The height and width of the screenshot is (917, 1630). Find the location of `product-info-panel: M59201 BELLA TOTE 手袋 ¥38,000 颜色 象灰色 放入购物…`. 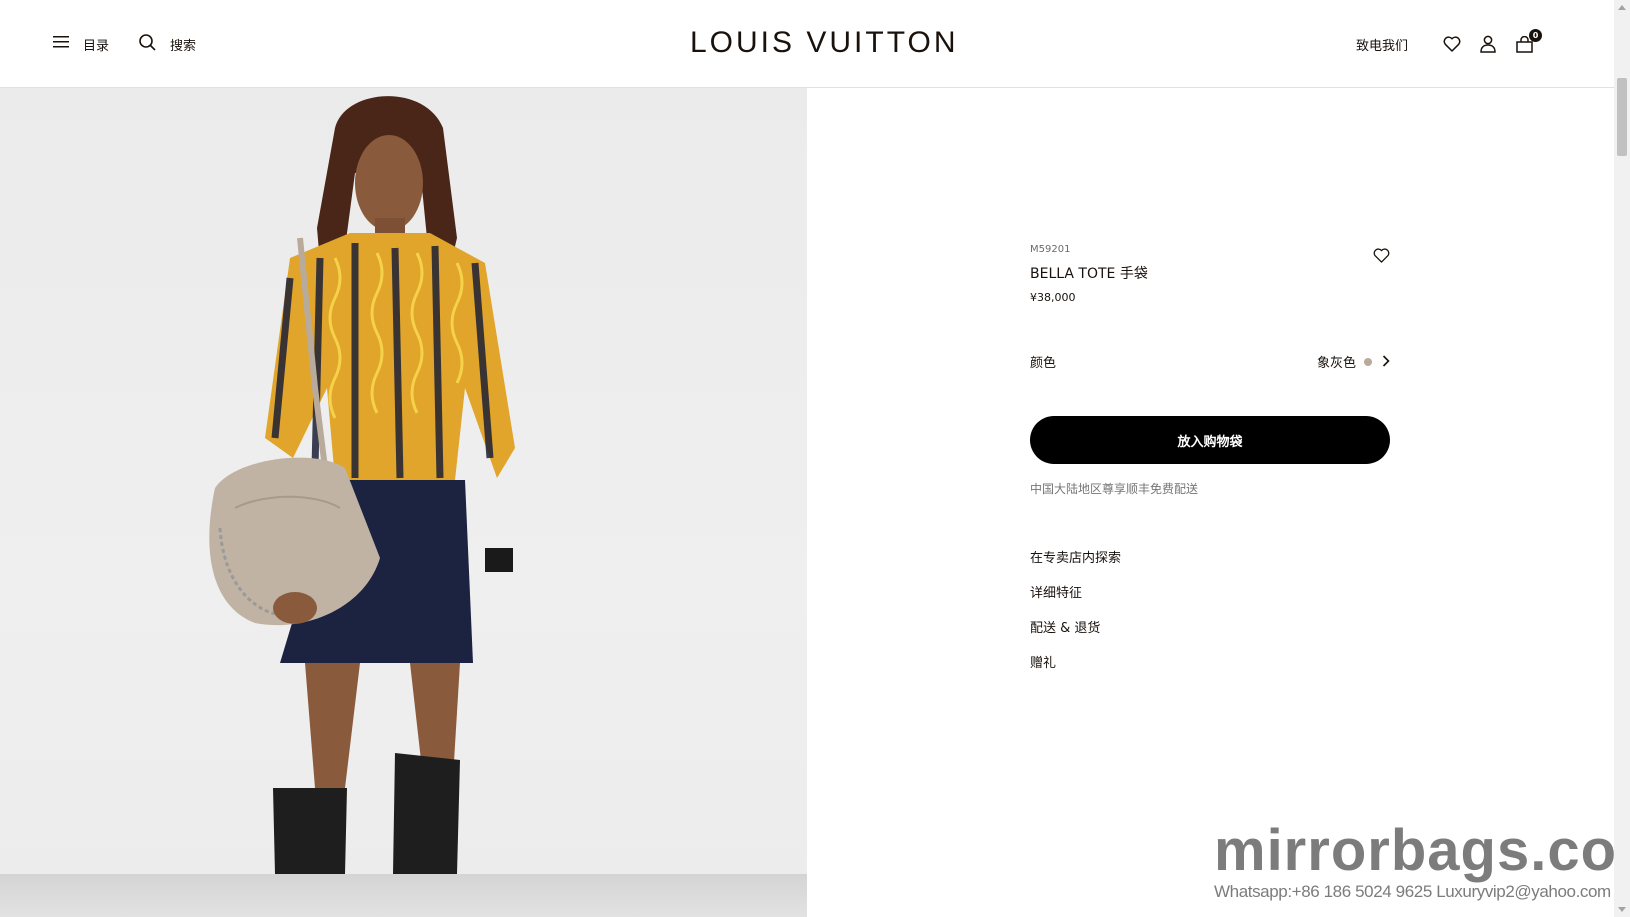

product-info-panel: M59201 BELLA TOTE 手袋 ¥38,000 颜色 象灰色 放入购物… is located at coordinates (1210, 465).